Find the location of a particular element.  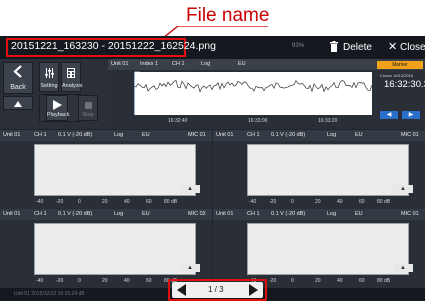

page-indicator: 1 / 3 is located at coordinates (216, 289).